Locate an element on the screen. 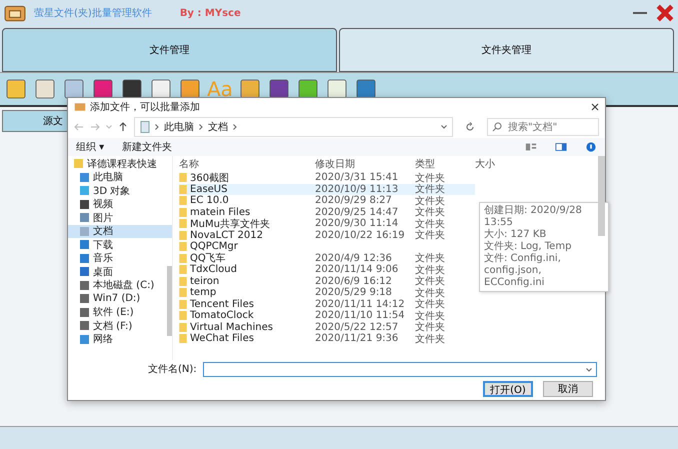 This screenshot has height=449, width=678. column-header: 大小 is located at coordinates (495, 164).